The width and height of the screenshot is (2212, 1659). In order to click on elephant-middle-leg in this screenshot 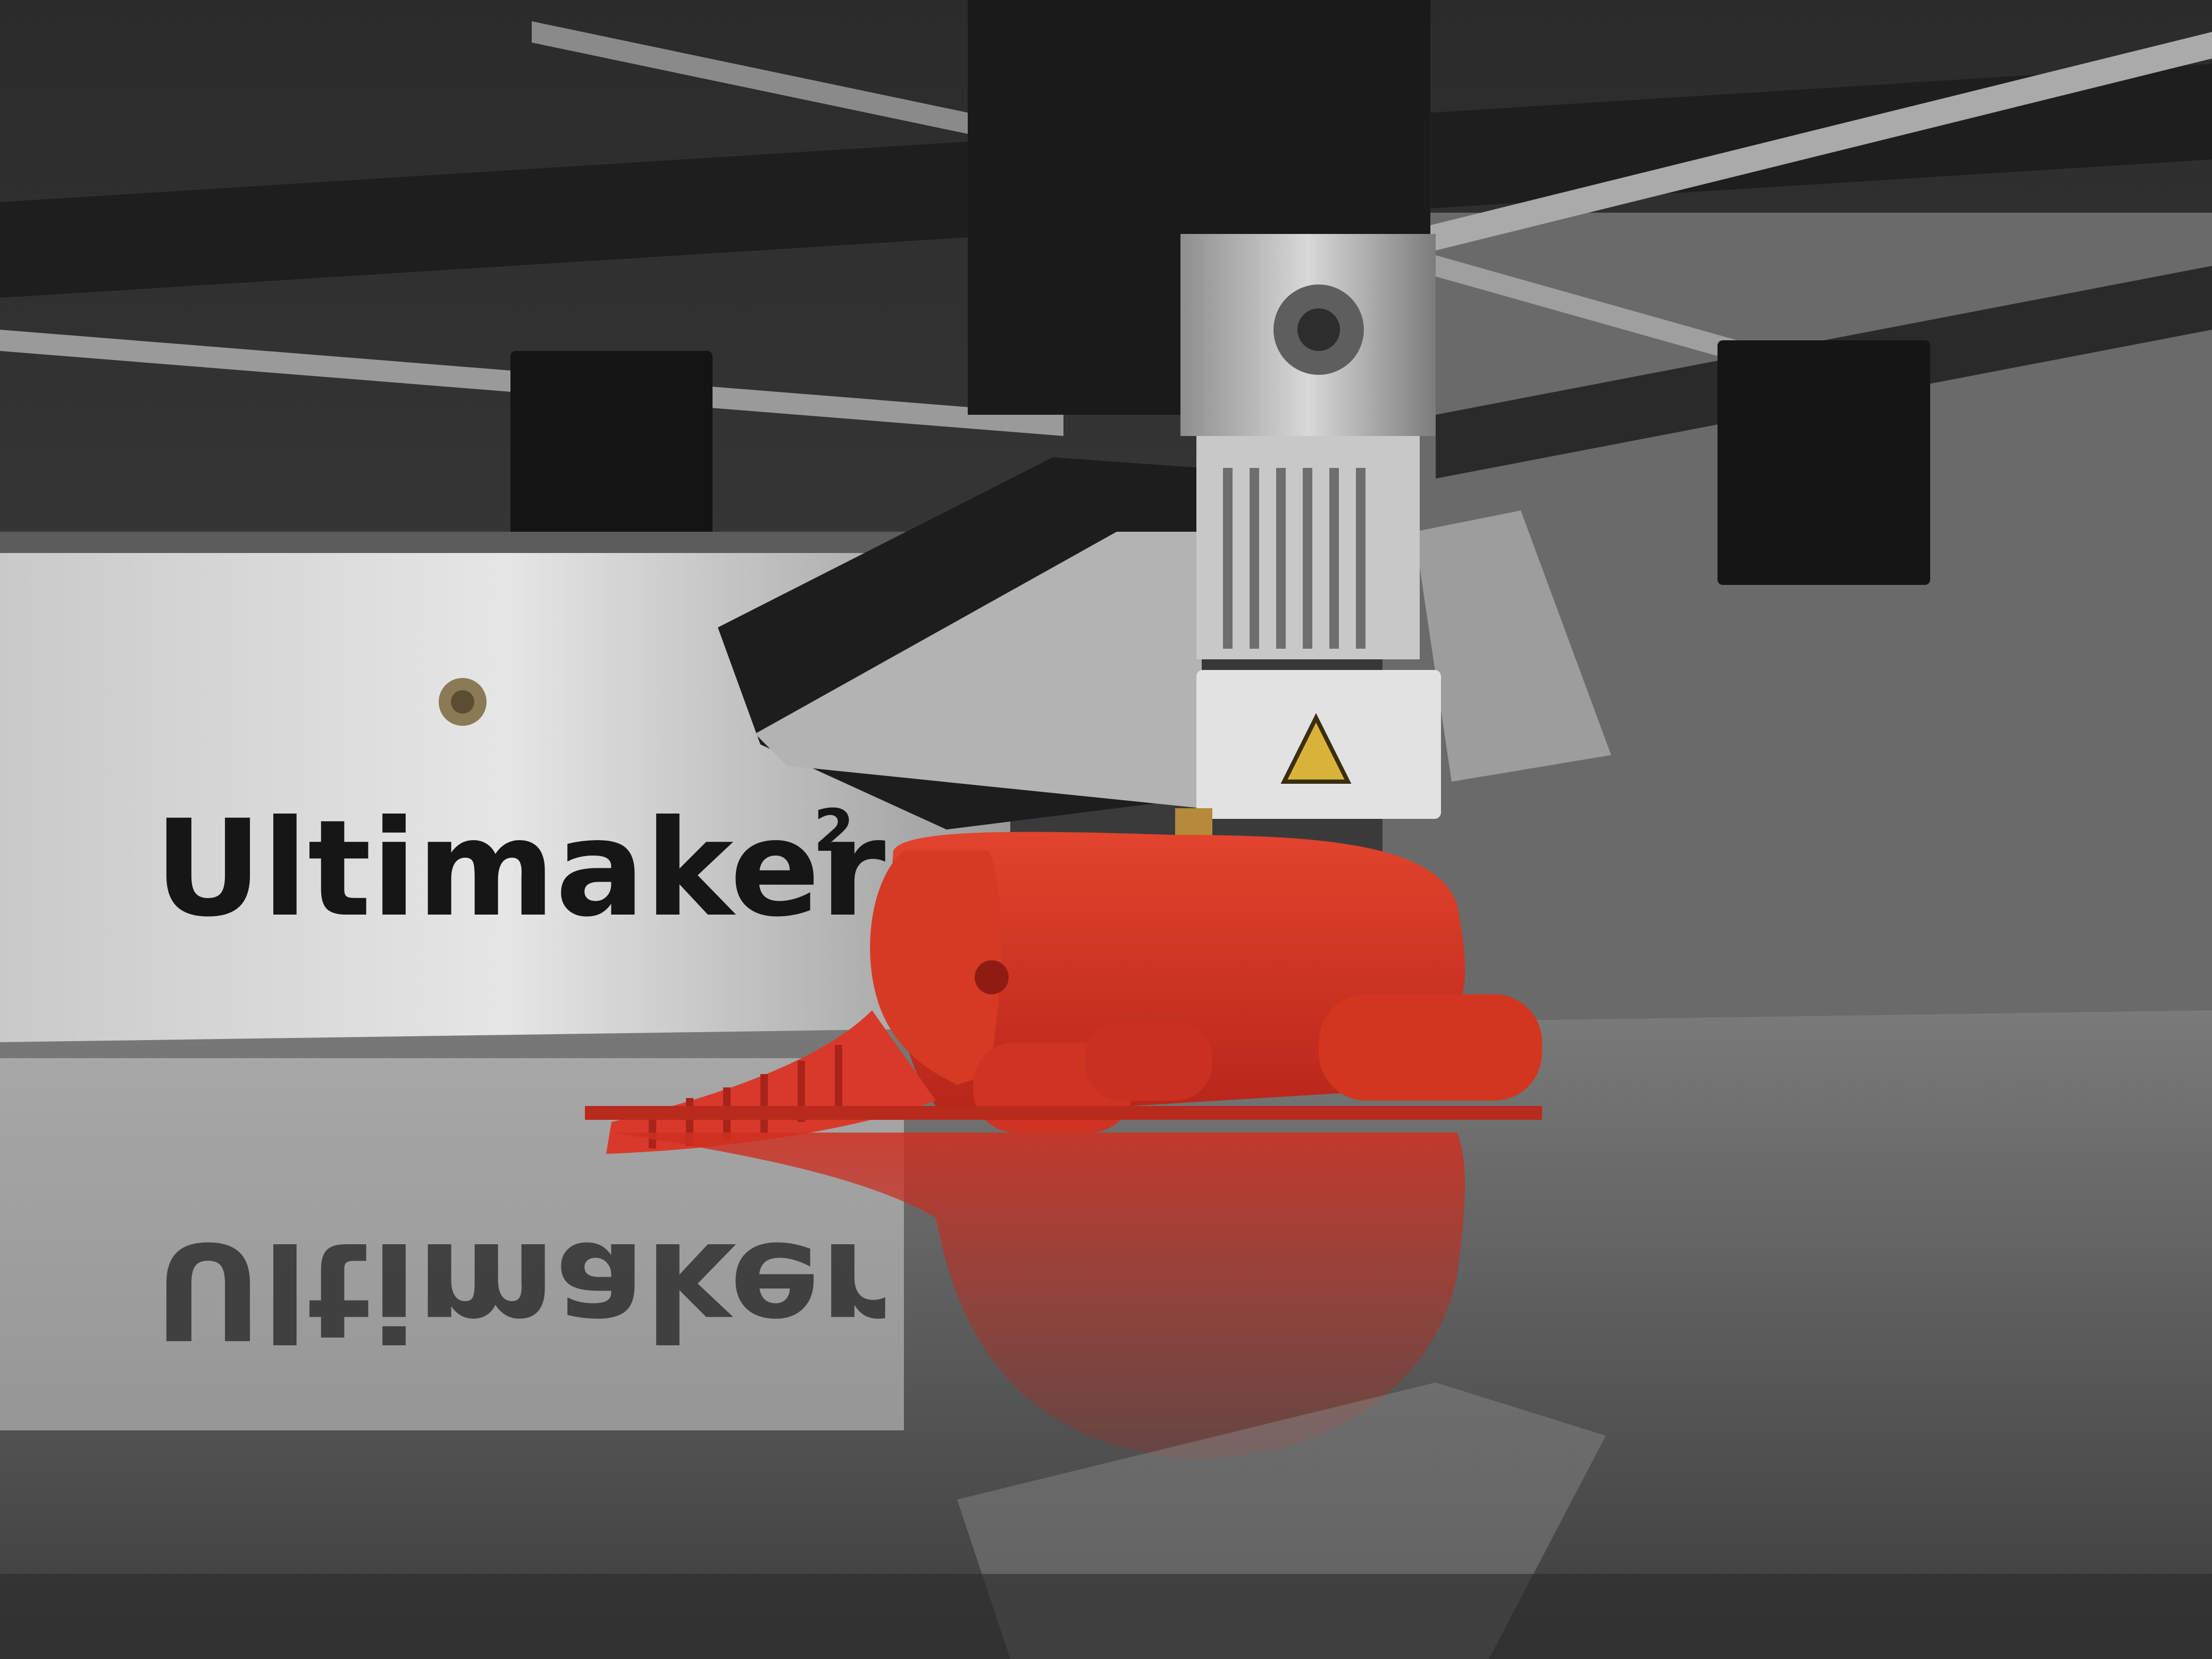, I will do `click(1148, 1061)`.